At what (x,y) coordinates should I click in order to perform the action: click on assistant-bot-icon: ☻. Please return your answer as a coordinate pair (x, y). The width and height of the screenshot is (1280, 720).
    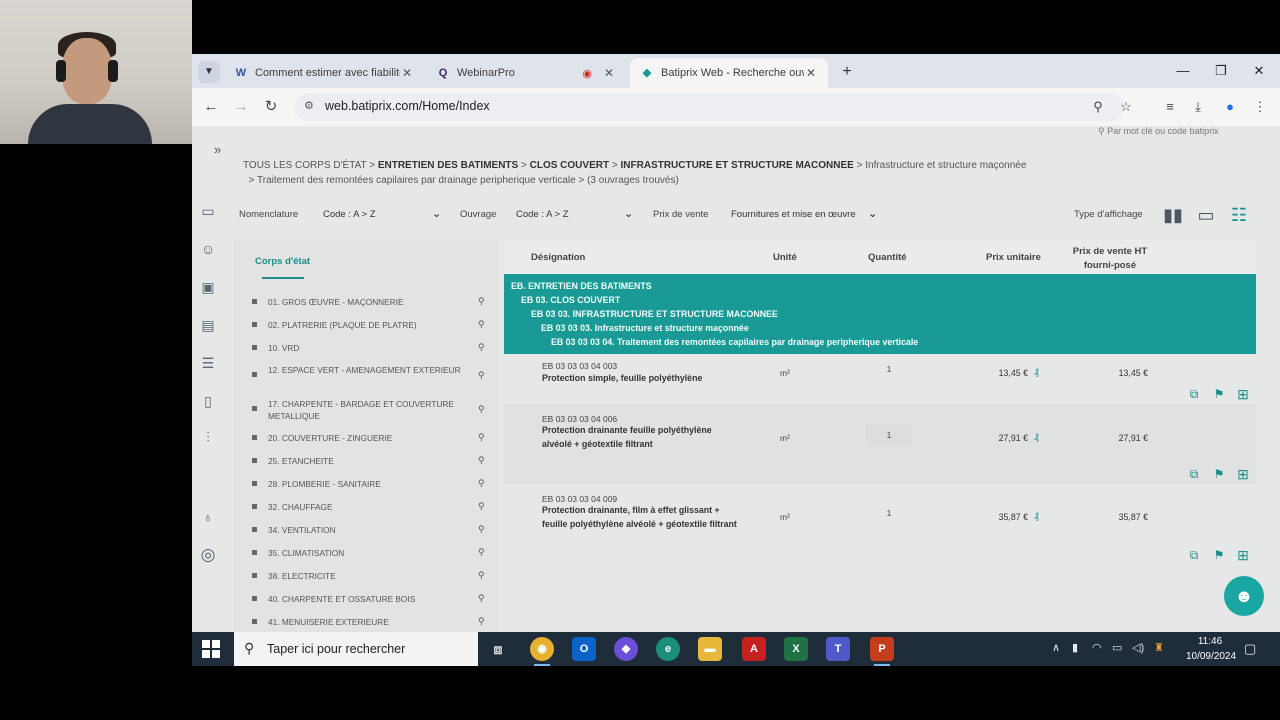
    Looking at the image, I should click on (1244, 596).